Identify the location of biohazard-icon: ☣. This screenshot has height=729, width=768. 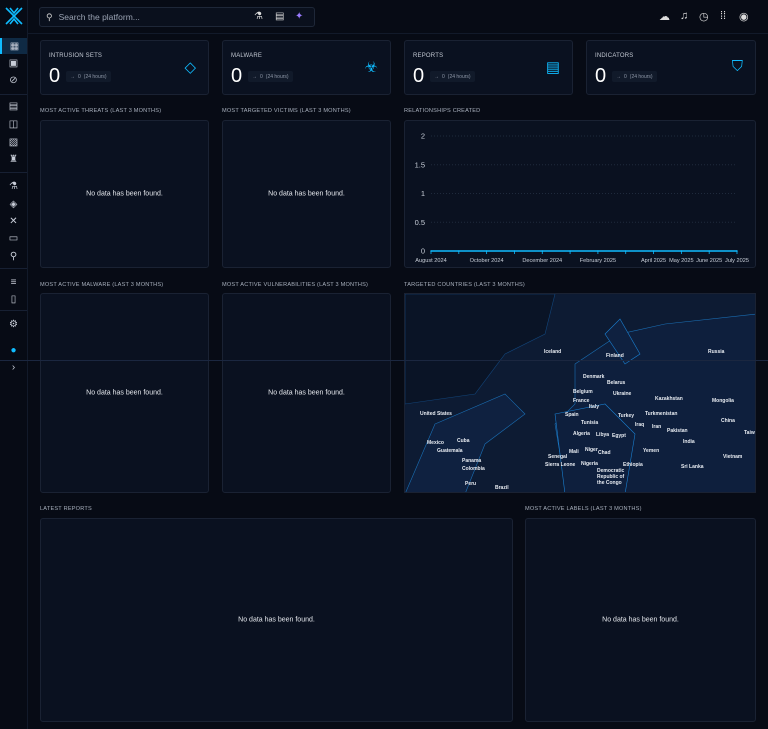
(371, 67).